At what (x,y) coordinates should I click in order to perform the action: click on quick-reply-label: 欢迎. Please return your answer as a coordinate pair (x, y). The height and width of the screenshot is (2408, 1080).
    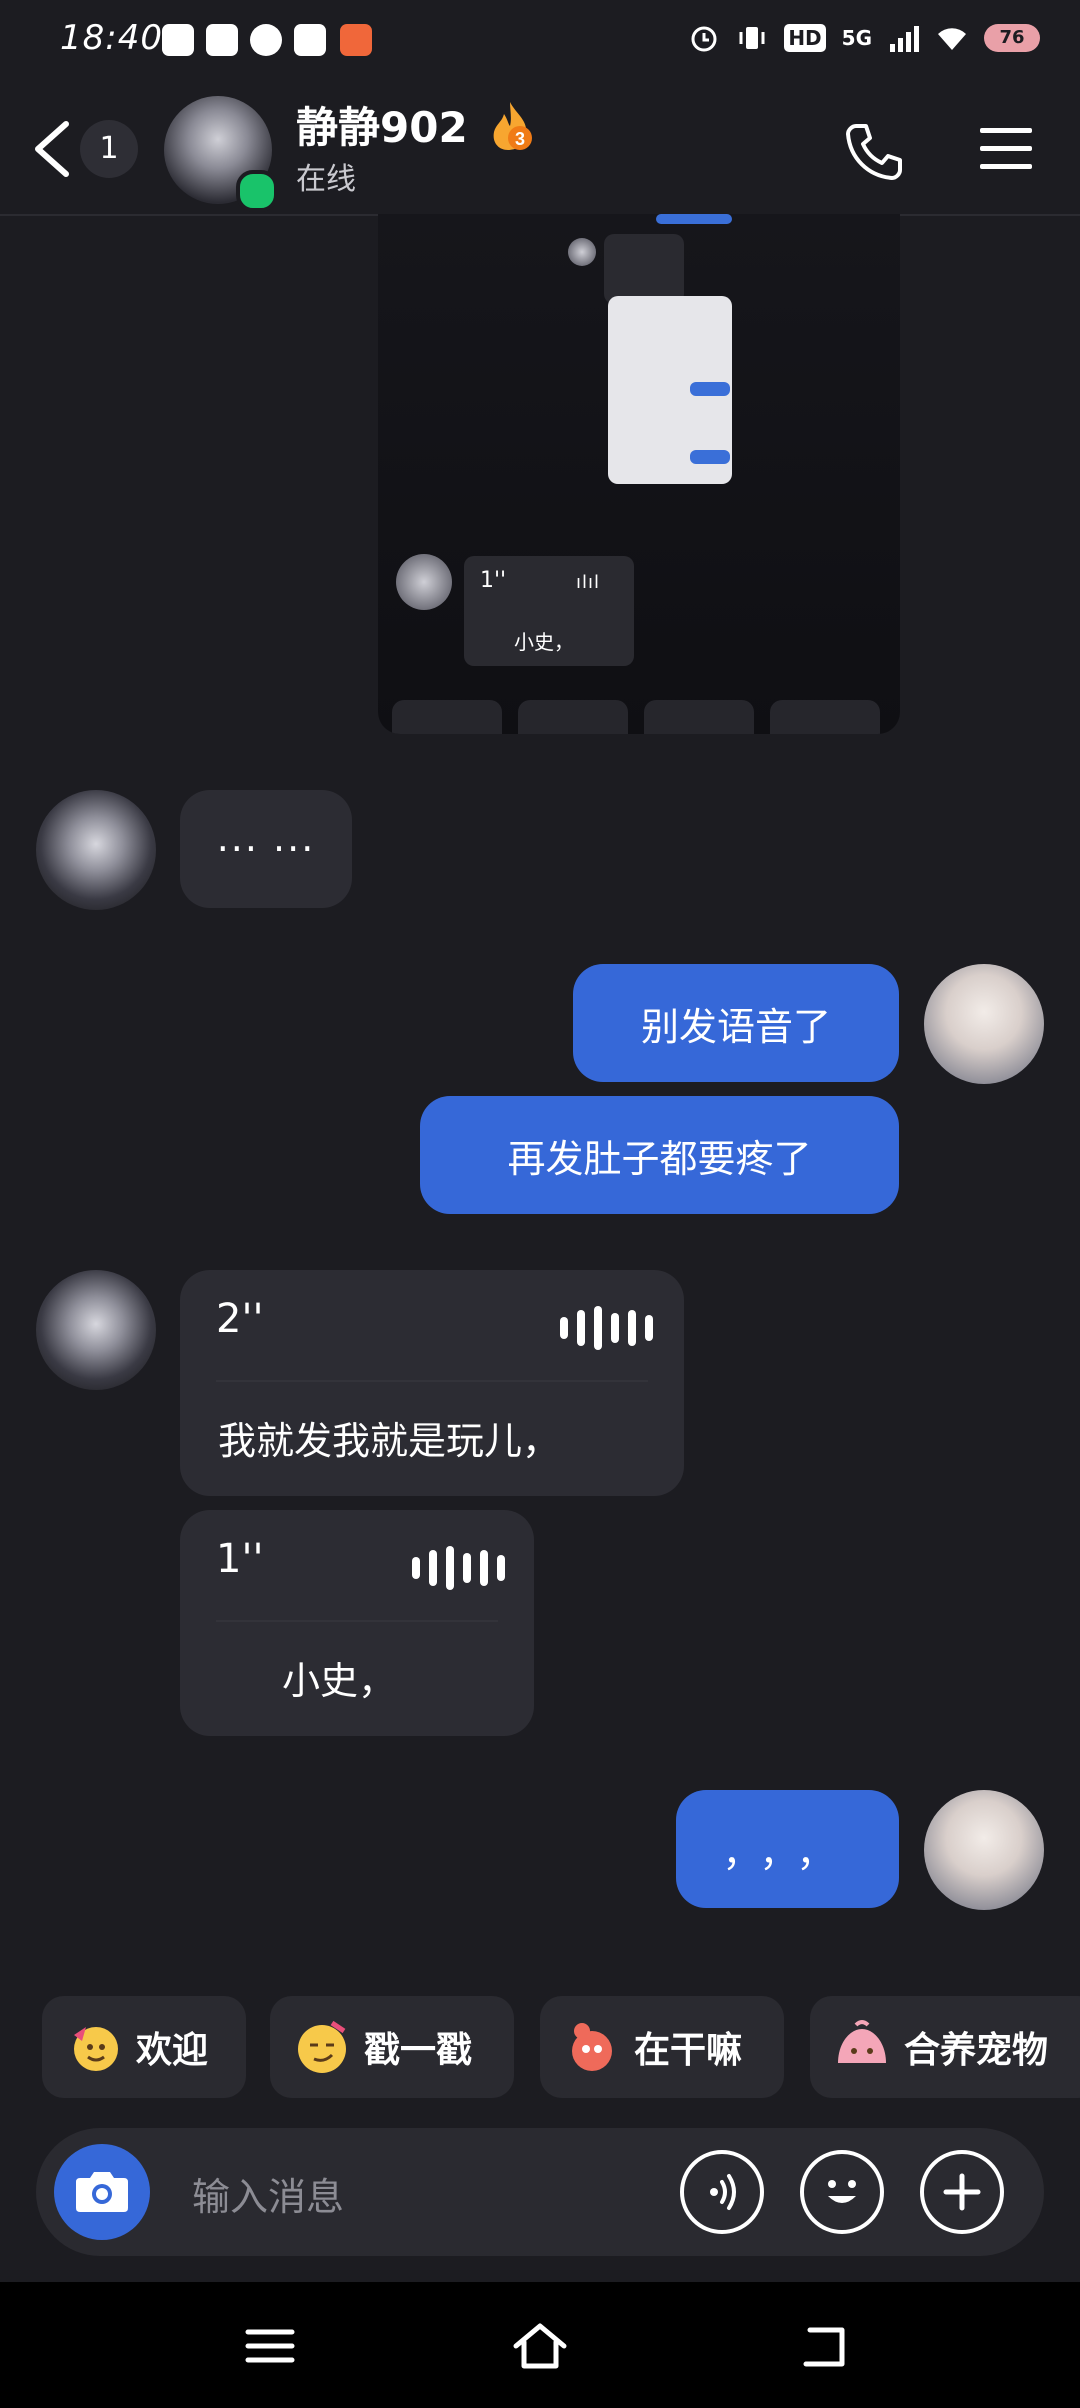
    Looking at the image, I should click on (172, 2050).